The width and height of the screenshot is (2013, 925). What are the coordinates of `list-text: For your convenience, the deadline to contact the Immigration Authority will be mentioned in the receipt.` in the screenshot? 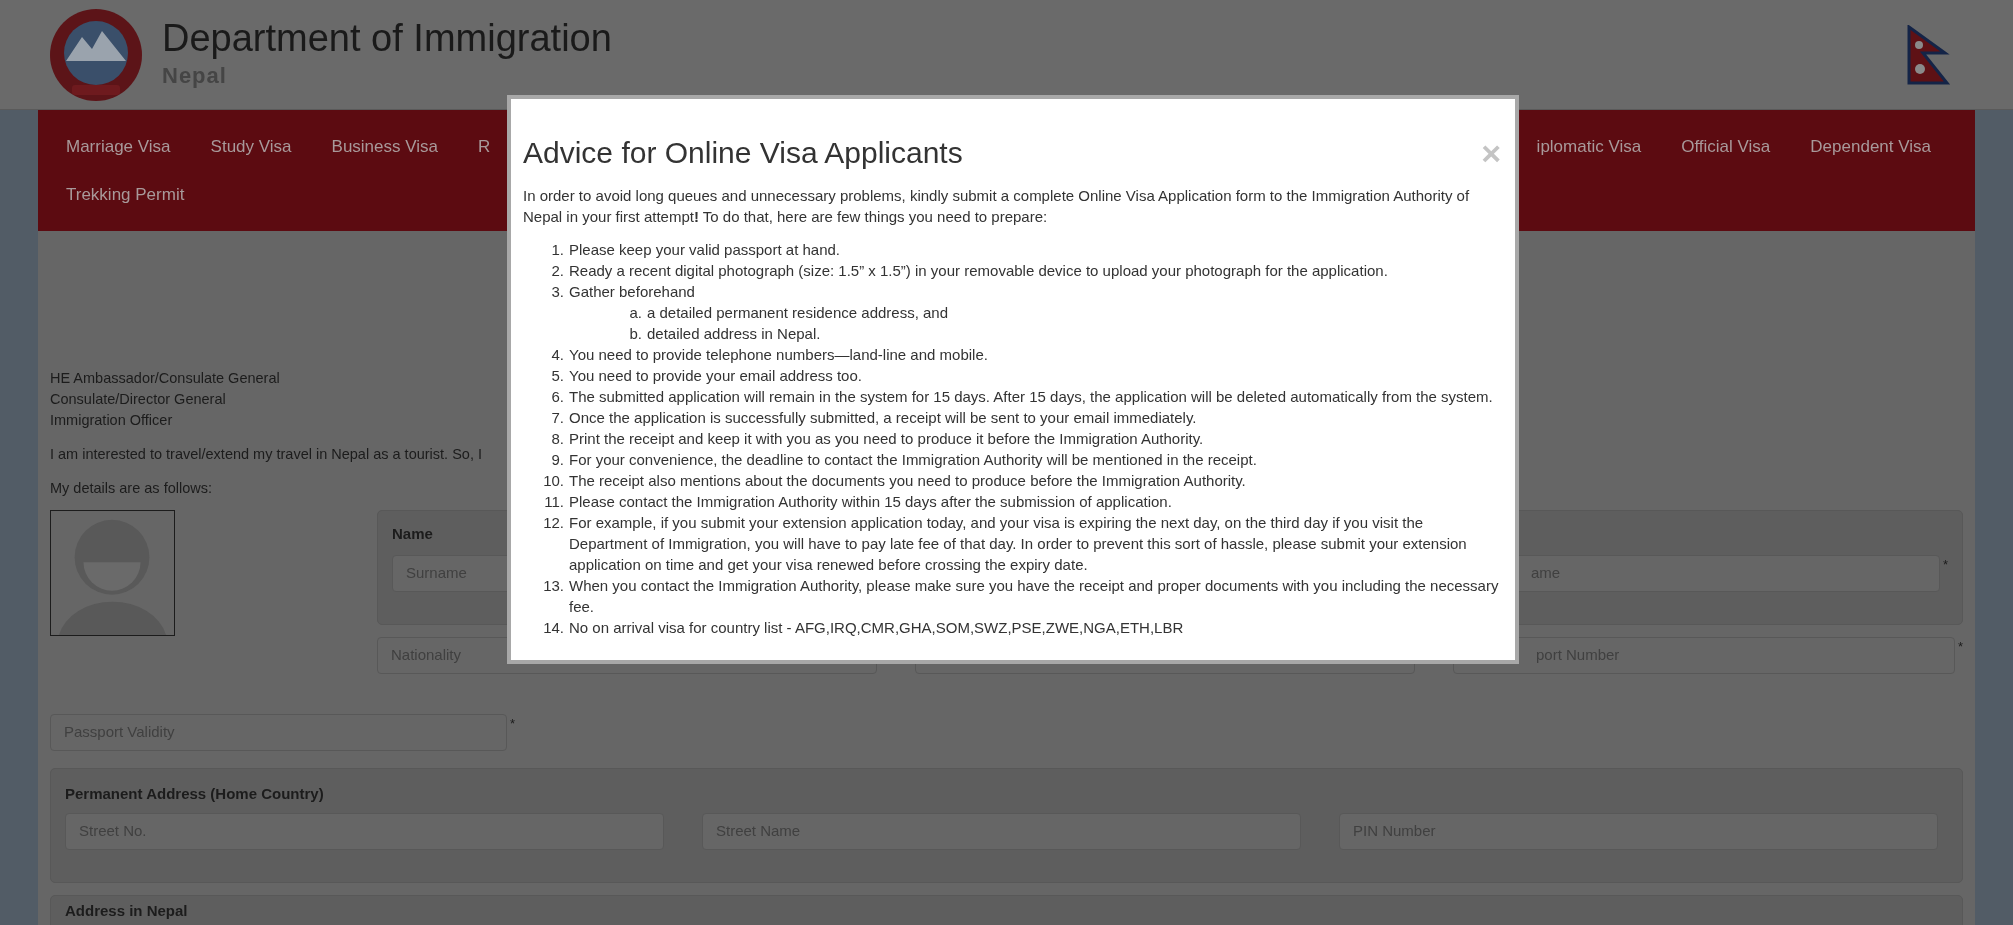 It's located at (913, 460).